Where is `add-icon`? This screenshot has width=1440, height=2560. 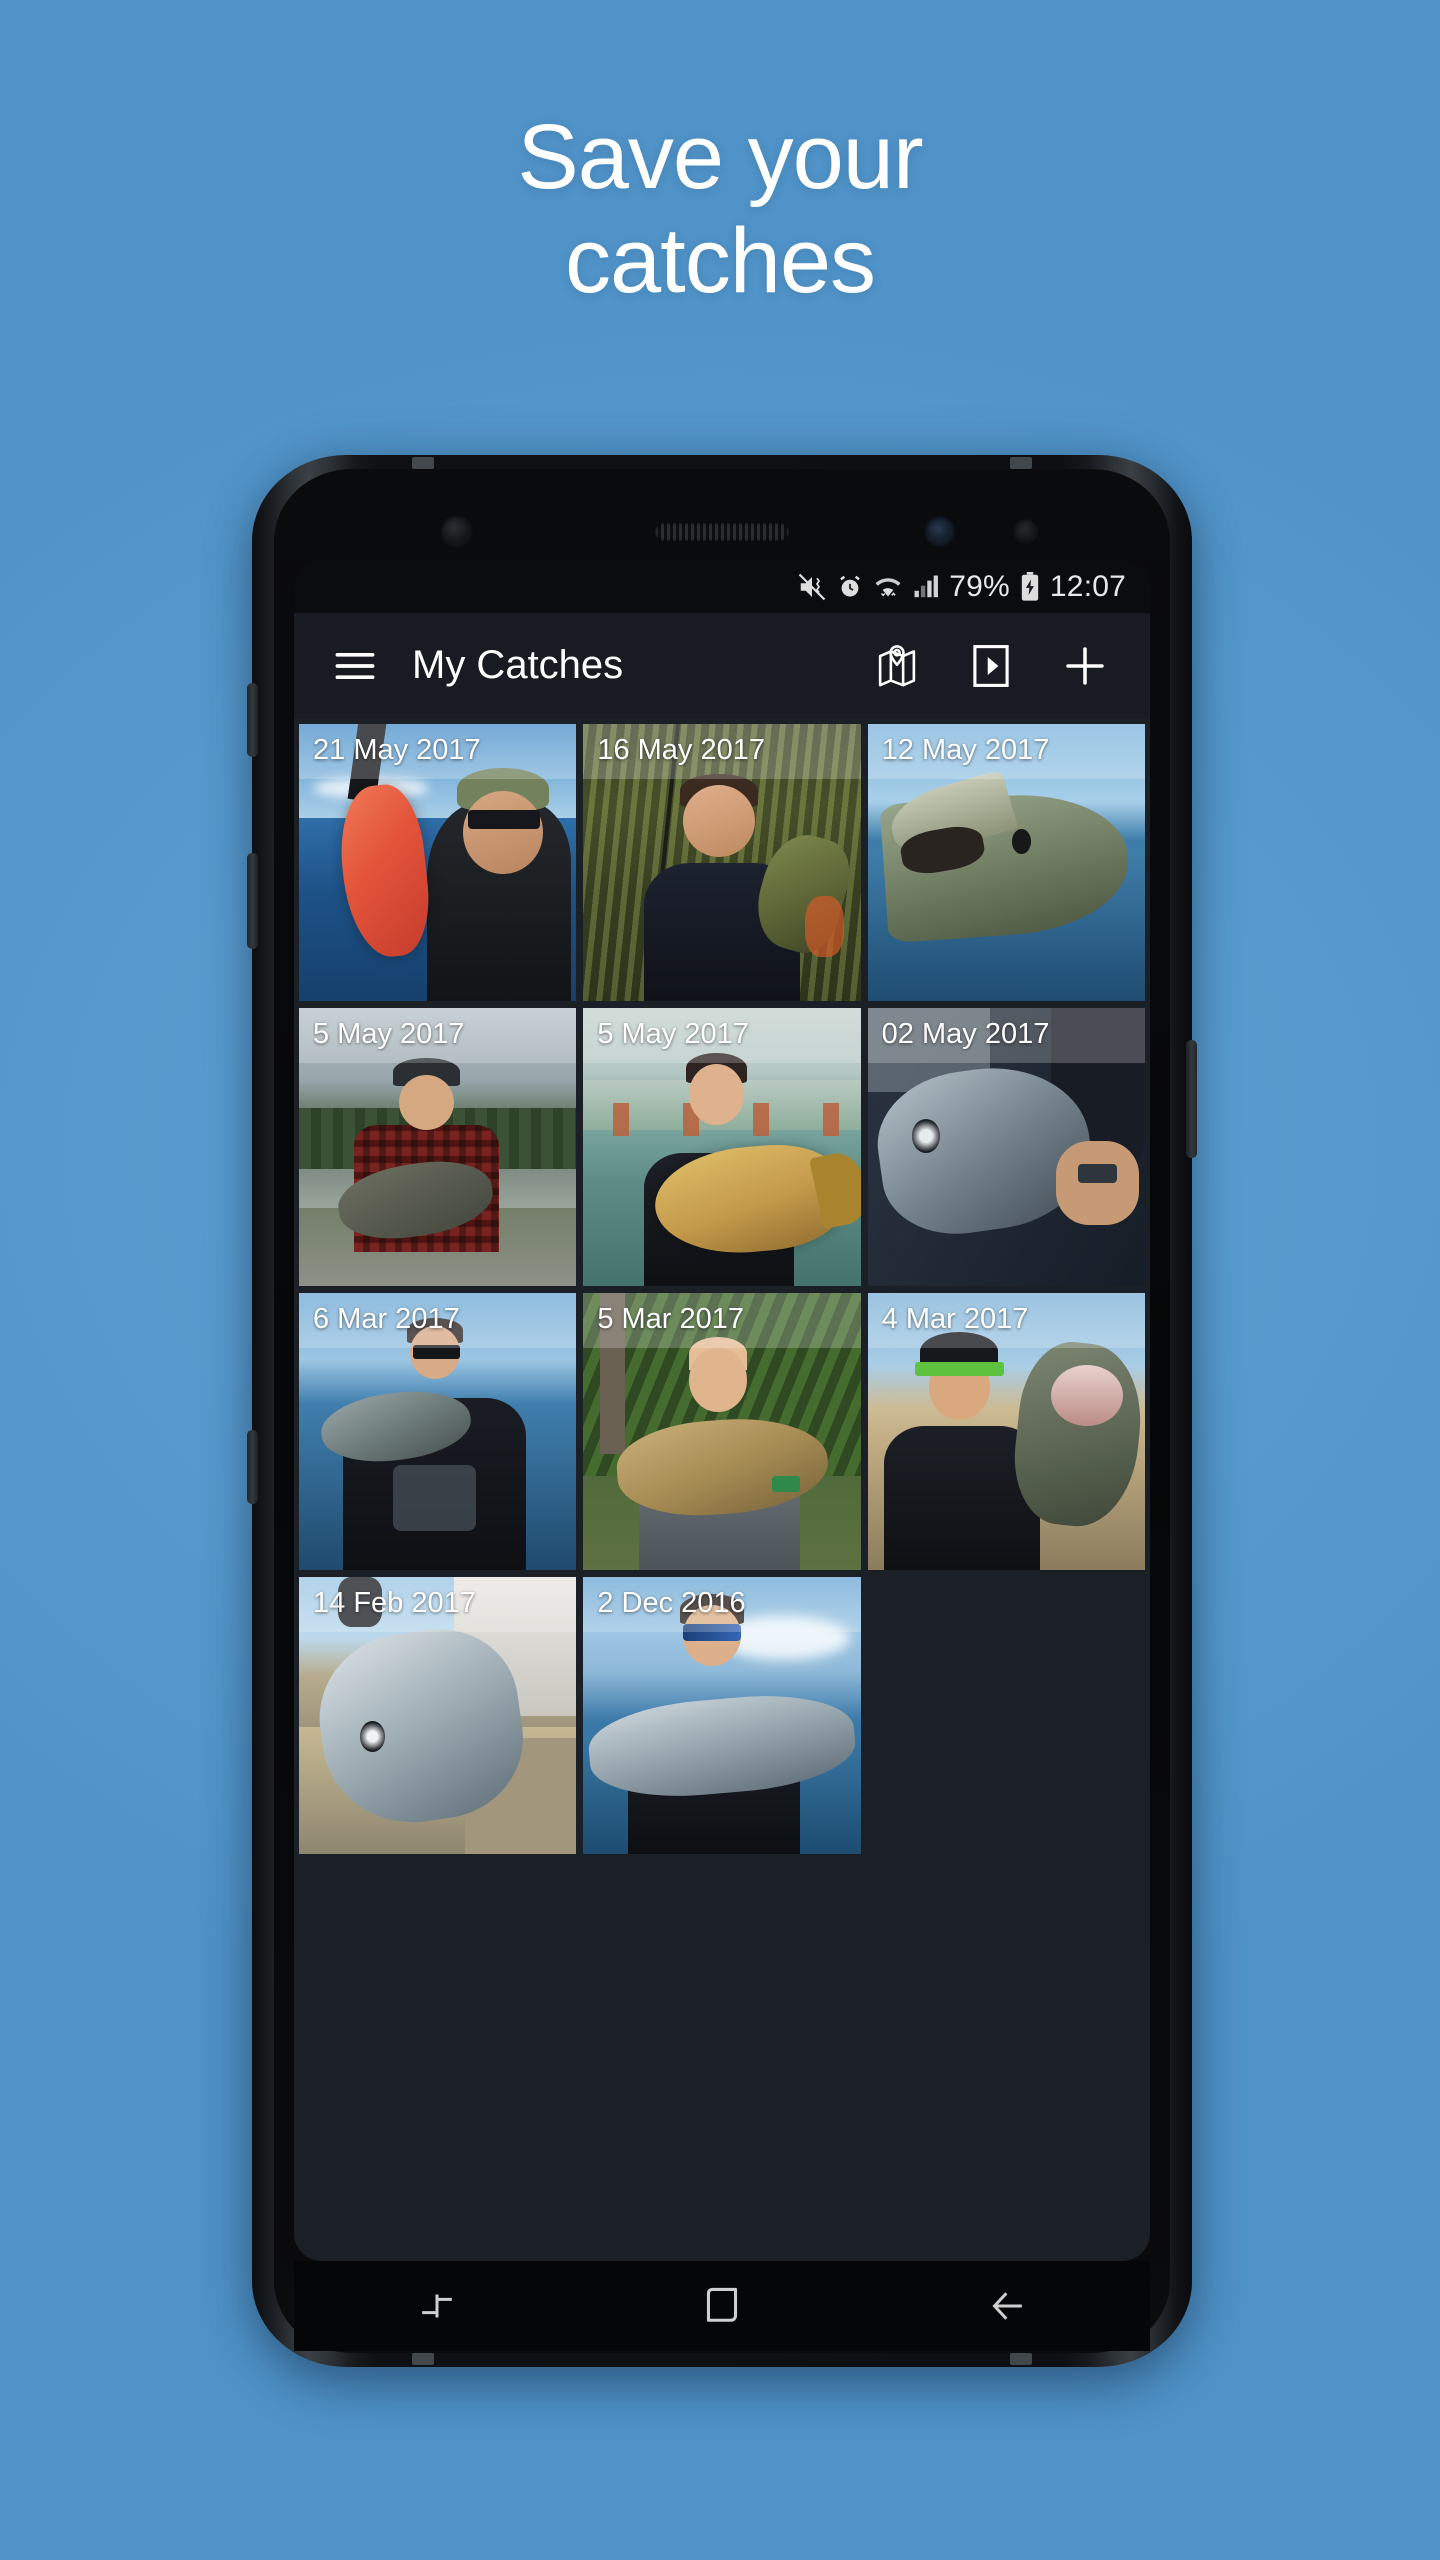 add-icon is located at coordinates (1085, 666).